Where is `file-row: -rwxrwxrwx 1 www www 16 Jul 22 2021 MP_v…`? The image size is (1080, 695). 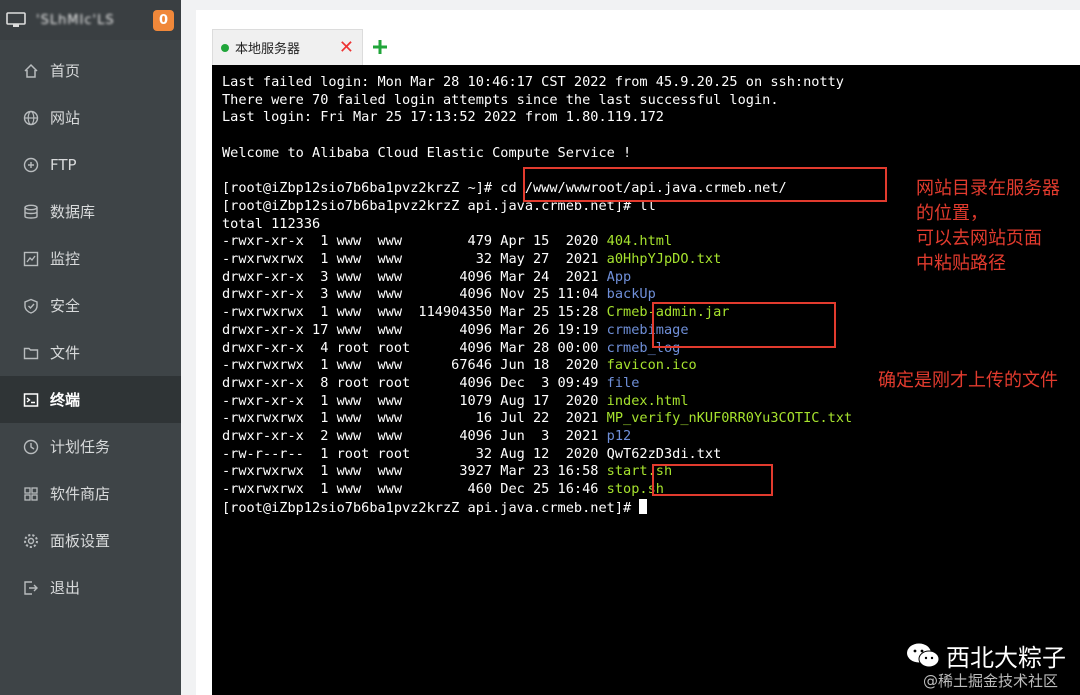 file-row: -rwxrwxrwx 1 www www 16 Jul 22 2021 MP_v… is located at coordinates (537, 418).